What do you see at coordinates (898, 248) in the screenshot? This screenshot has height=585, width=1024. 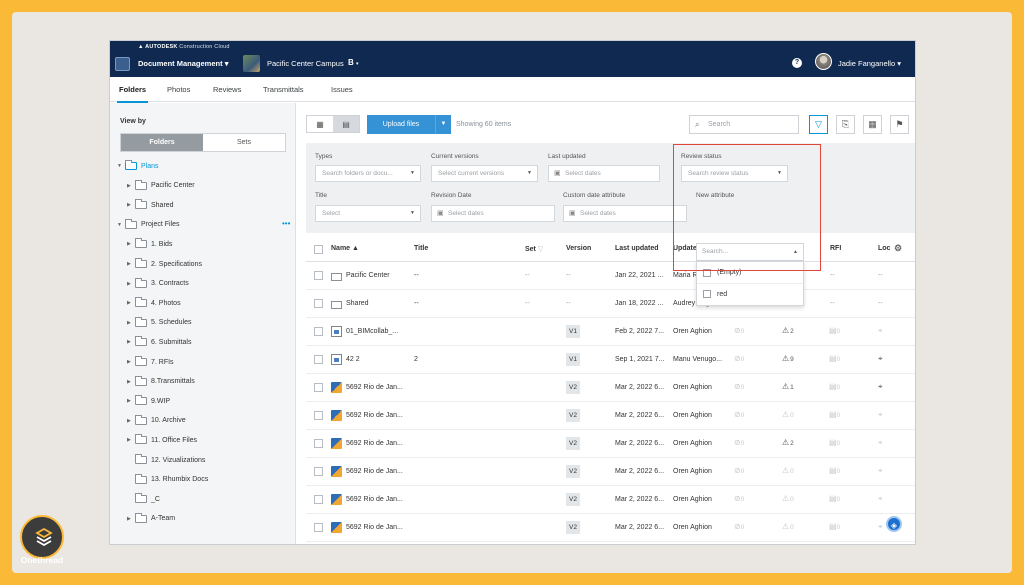 I see `column-settings-icon: ⚙` at bounding box center [898, 248].